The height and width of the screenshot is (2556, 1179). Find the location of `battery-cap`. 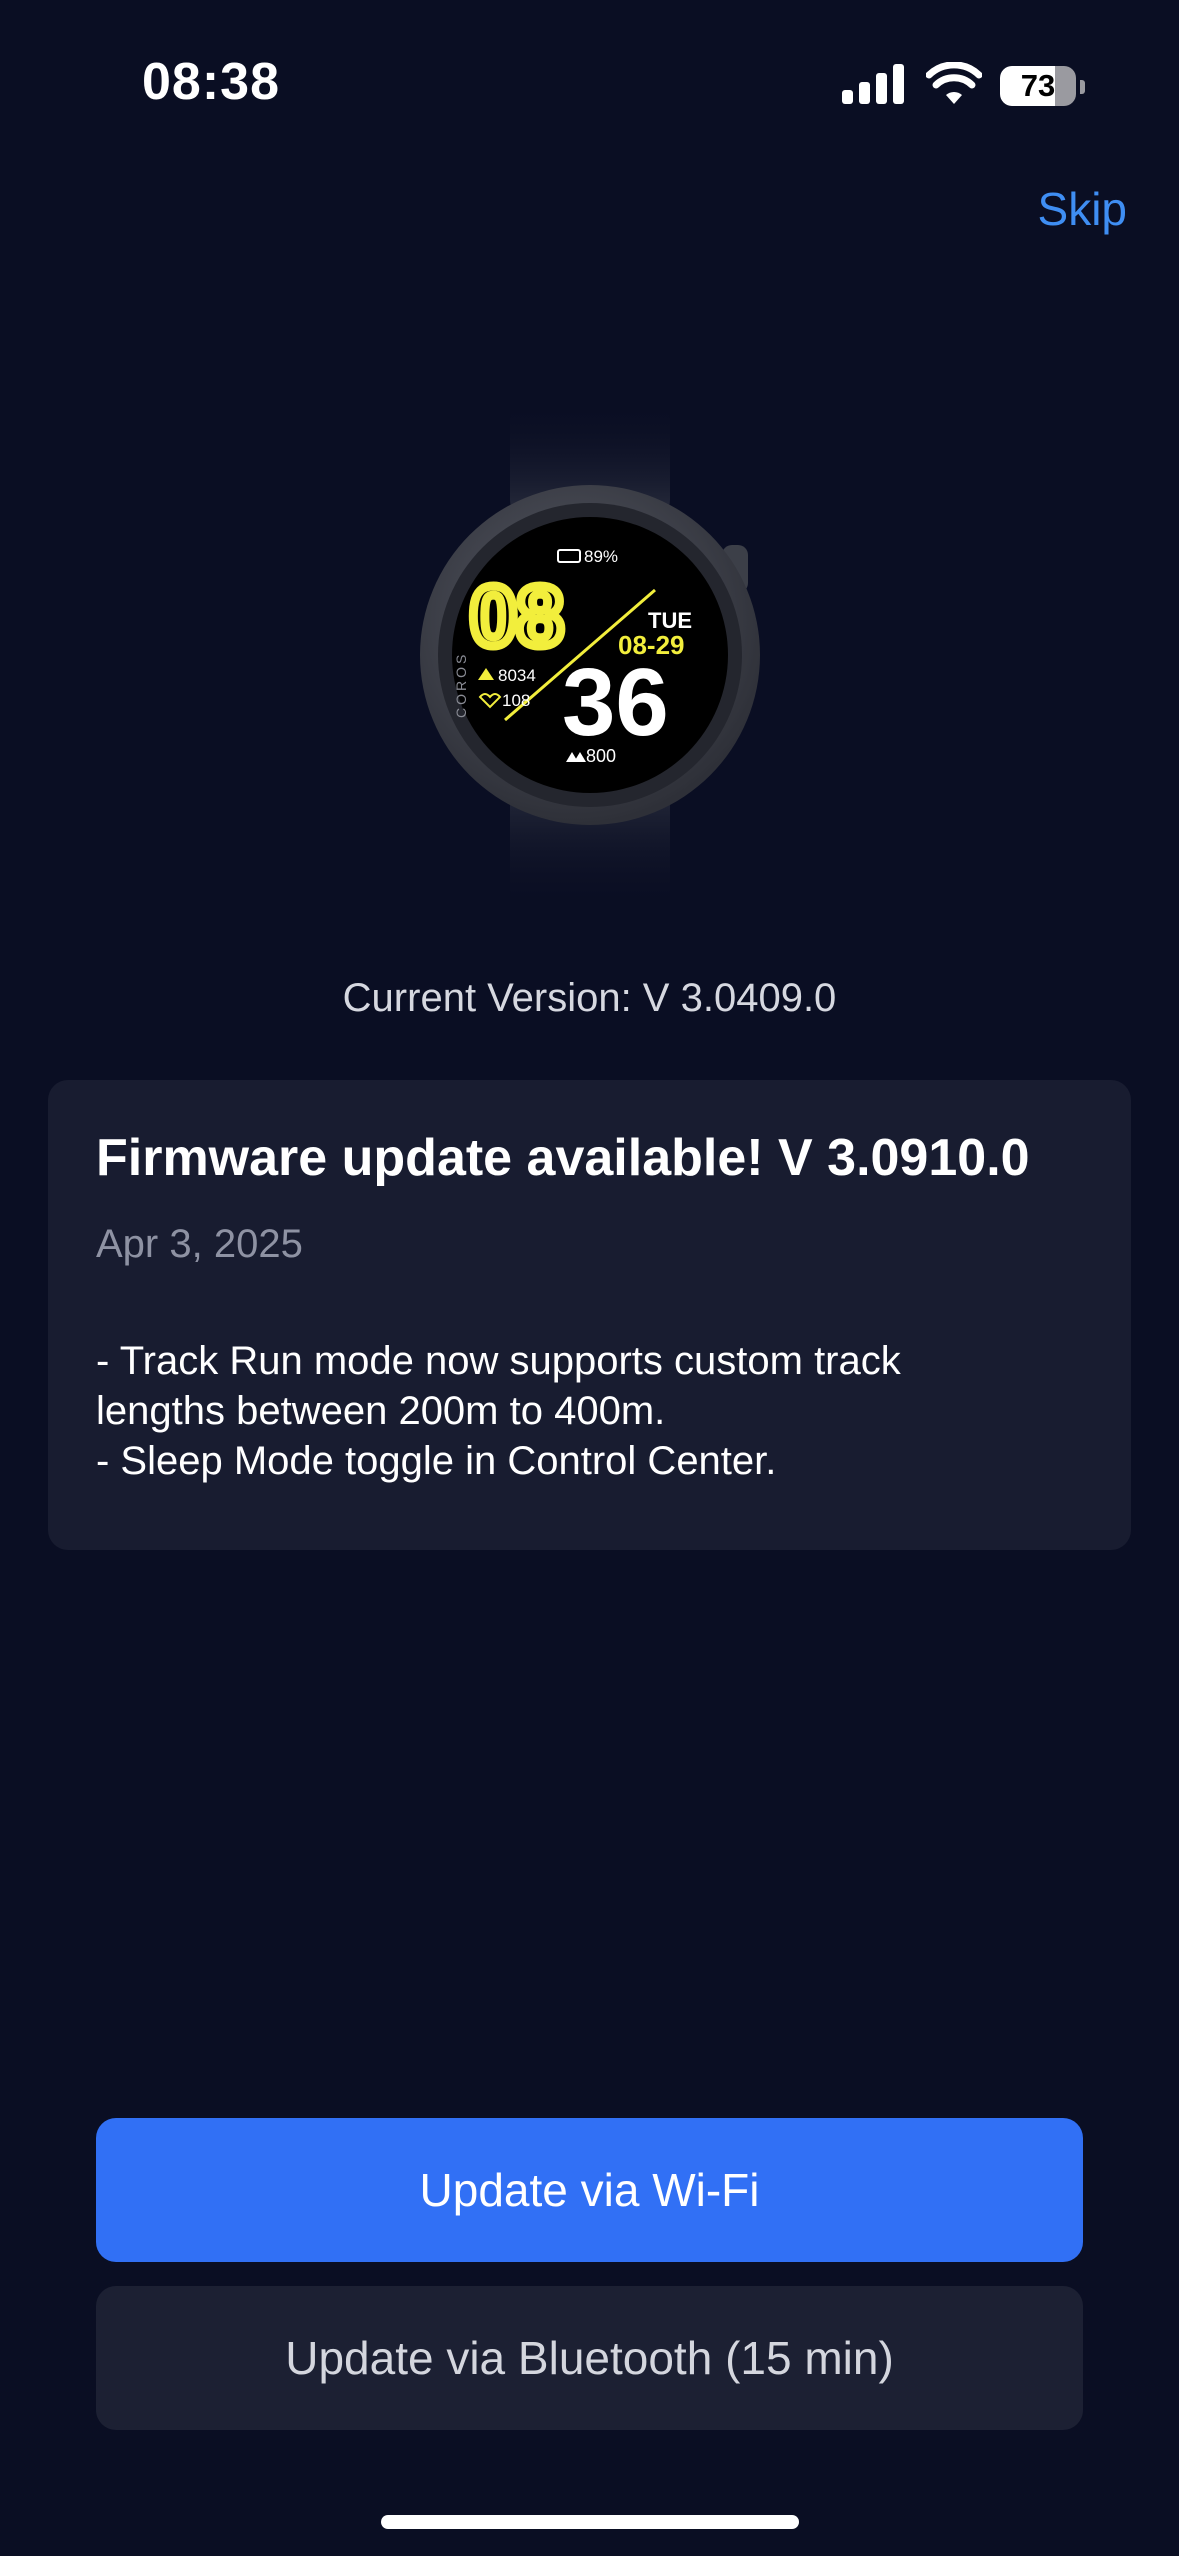

battery-cap is located at coordinates (1082, 87).